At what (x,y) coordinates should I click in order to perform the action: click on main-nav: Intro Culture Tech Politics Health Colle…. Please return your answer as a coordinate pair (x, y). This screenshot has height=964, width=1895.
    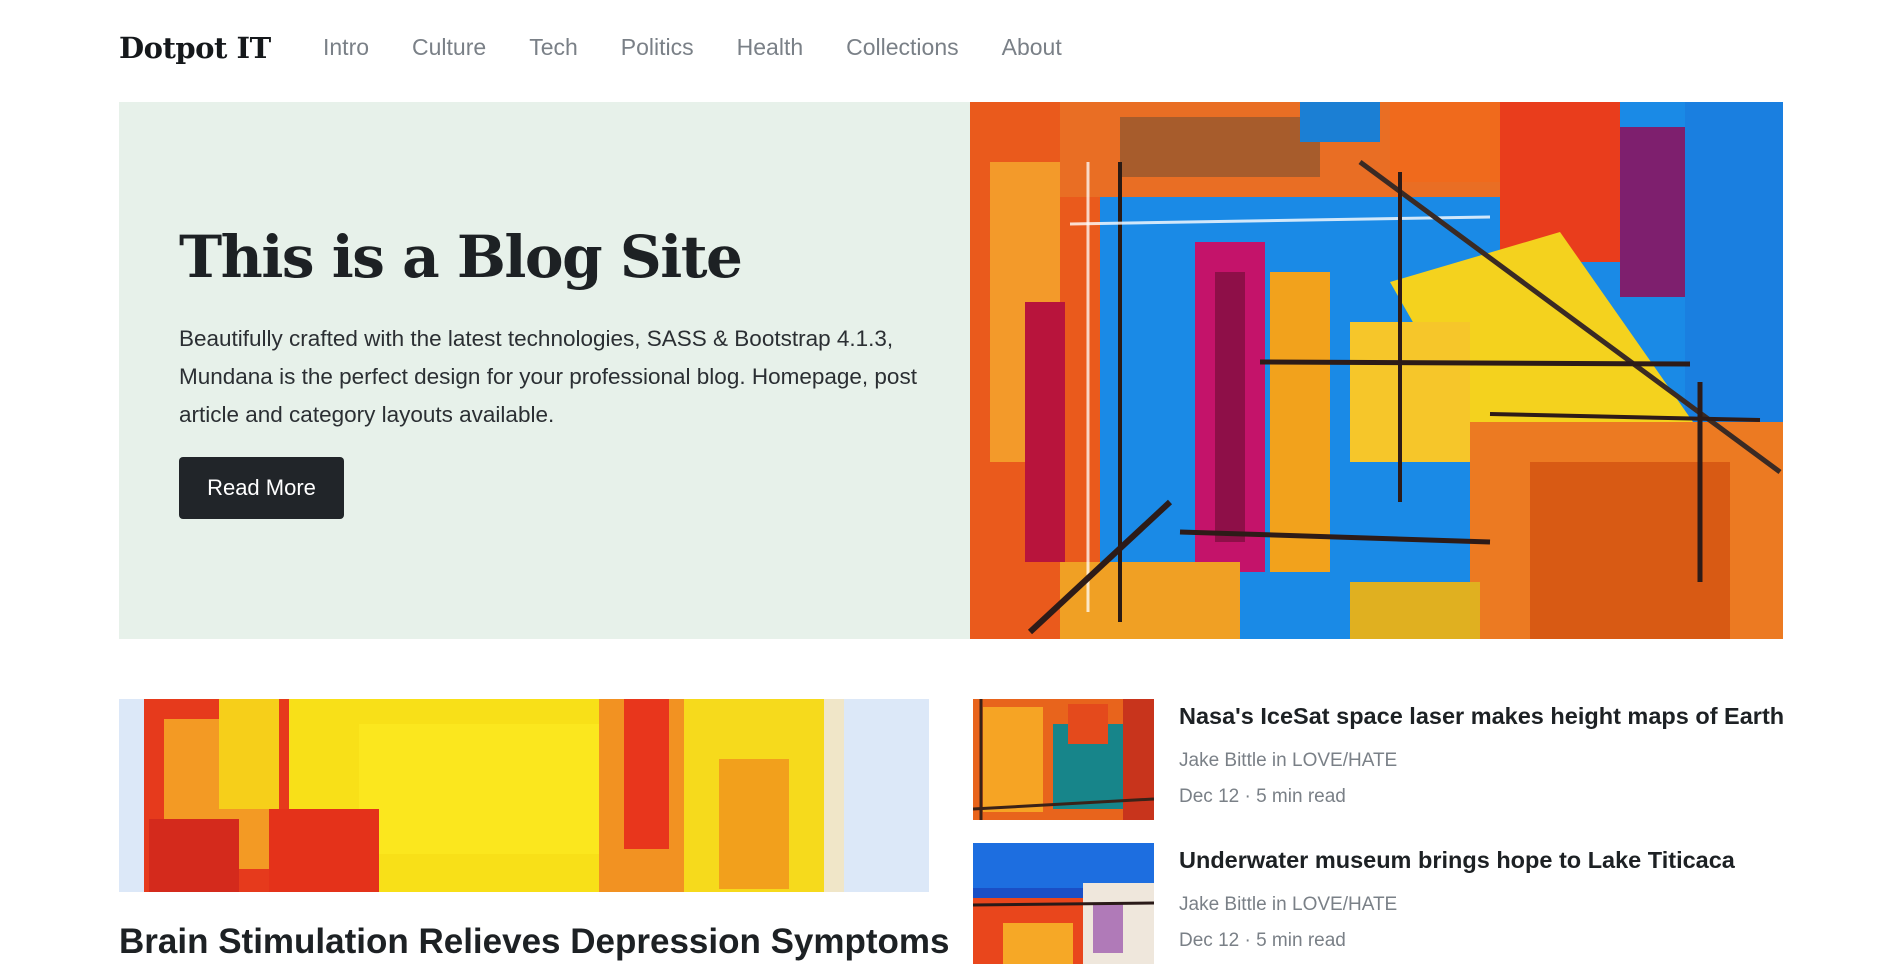
    Looking at the image, I should click on (714, 47).